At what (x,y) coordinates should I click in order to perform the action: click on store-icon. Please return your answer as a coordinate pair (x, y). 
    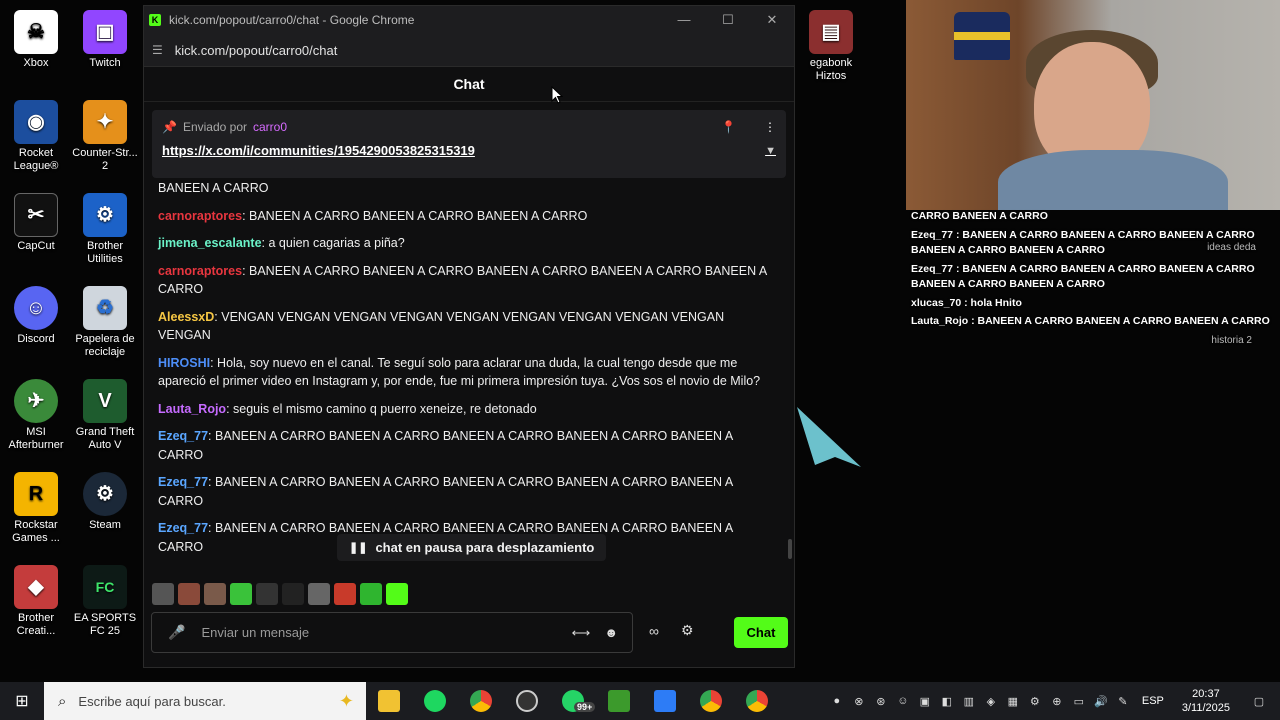
    Looking at the image, I should click on (665, 701).